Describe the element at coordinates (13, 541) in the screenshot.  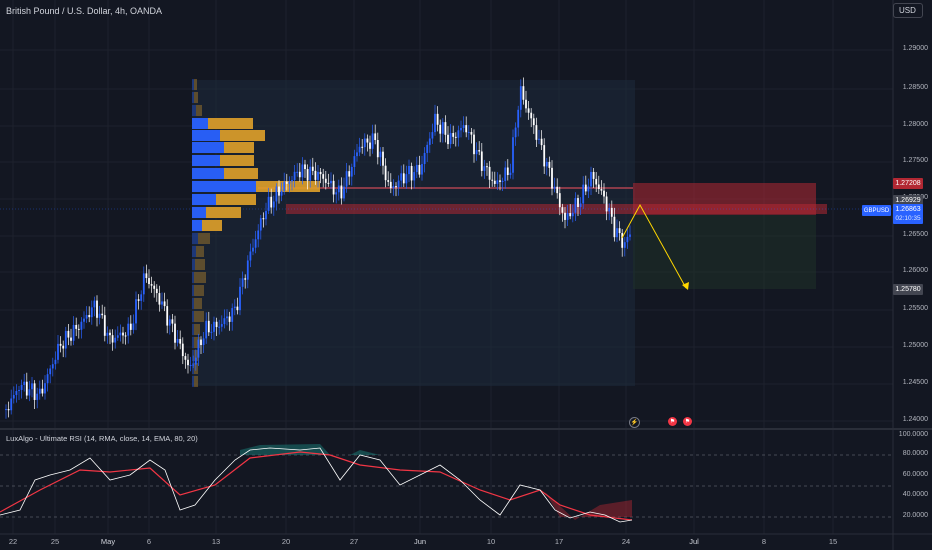
I see `time-axis-label: 22` at that location.